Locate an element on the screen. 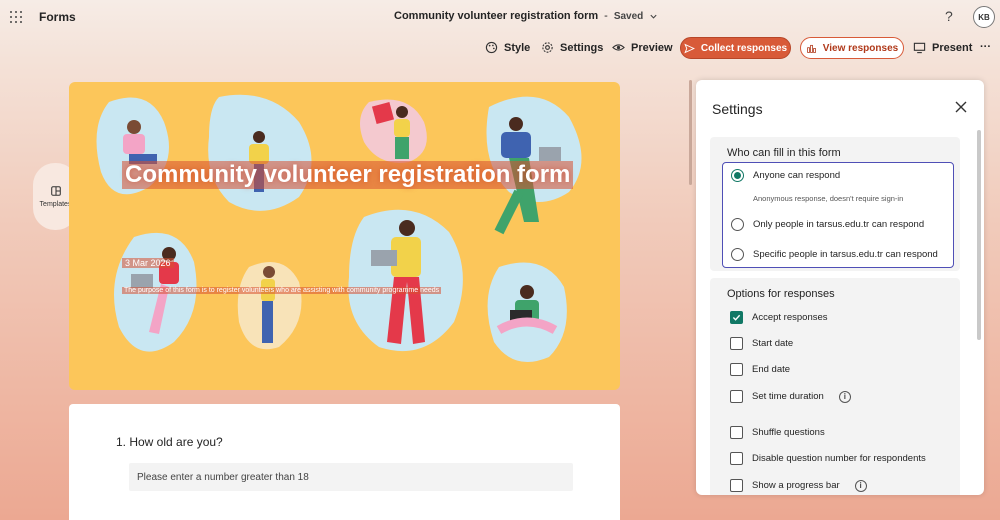 The image size is (1000, 520). option-shuffle-questions: Shuffle questions is located at coordinates (777, 432).